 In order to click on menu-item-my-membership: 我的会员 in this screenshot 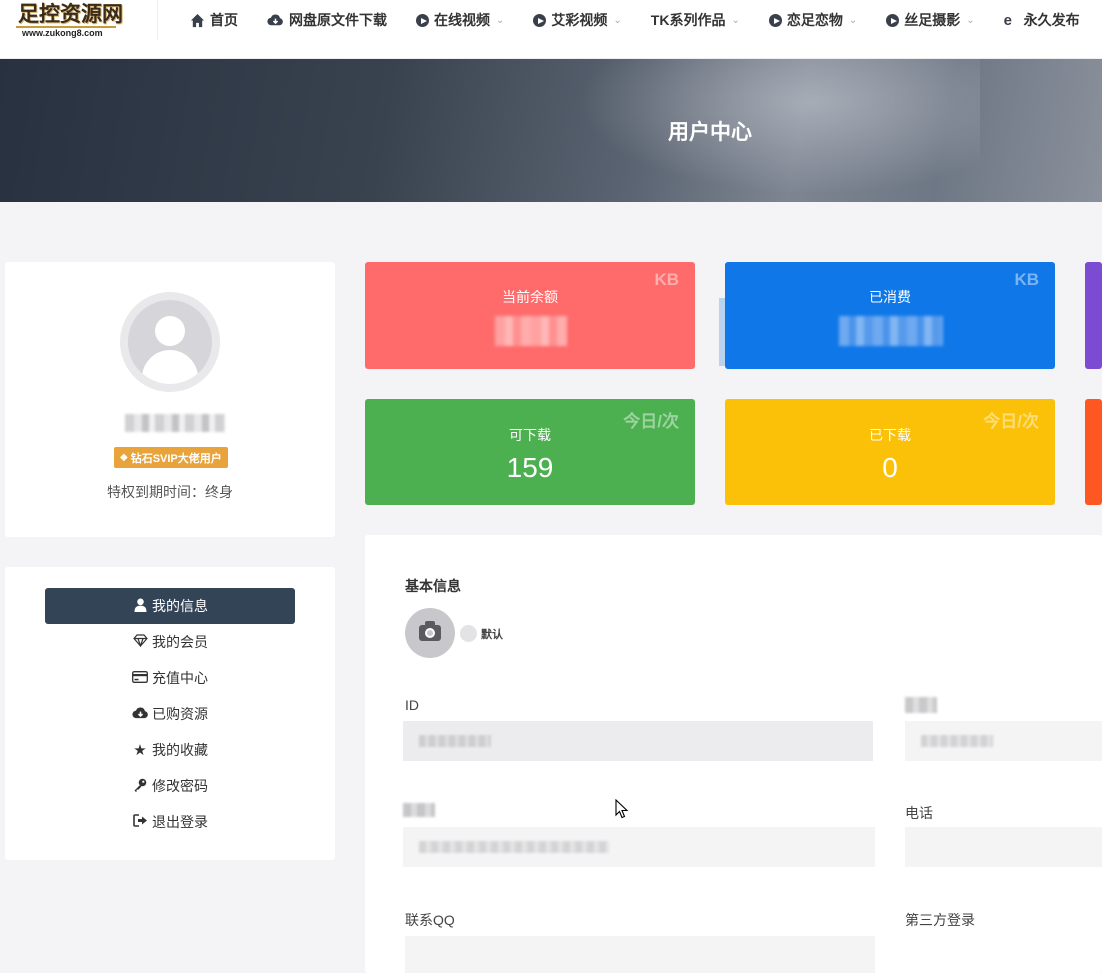, I will do `click(170, 642)`.